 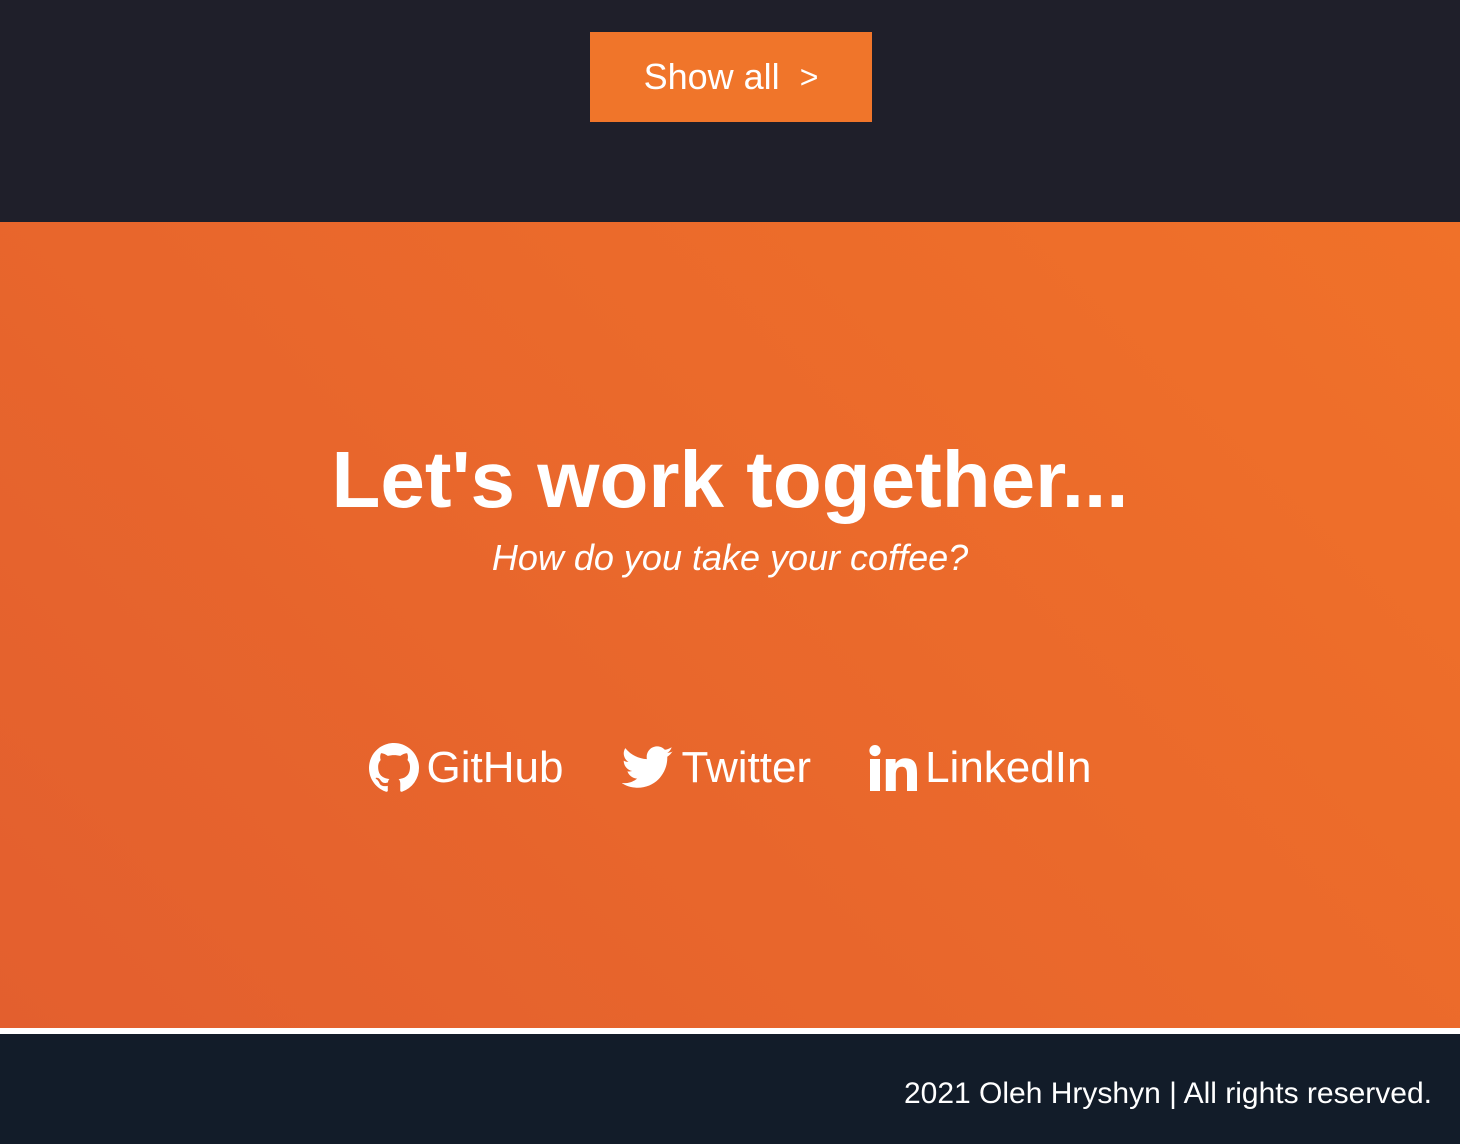 What do you see at coordinates (746, 767) in the screenshot?
I see `twitter-label: Twitter` at bounding box center [746, 767].